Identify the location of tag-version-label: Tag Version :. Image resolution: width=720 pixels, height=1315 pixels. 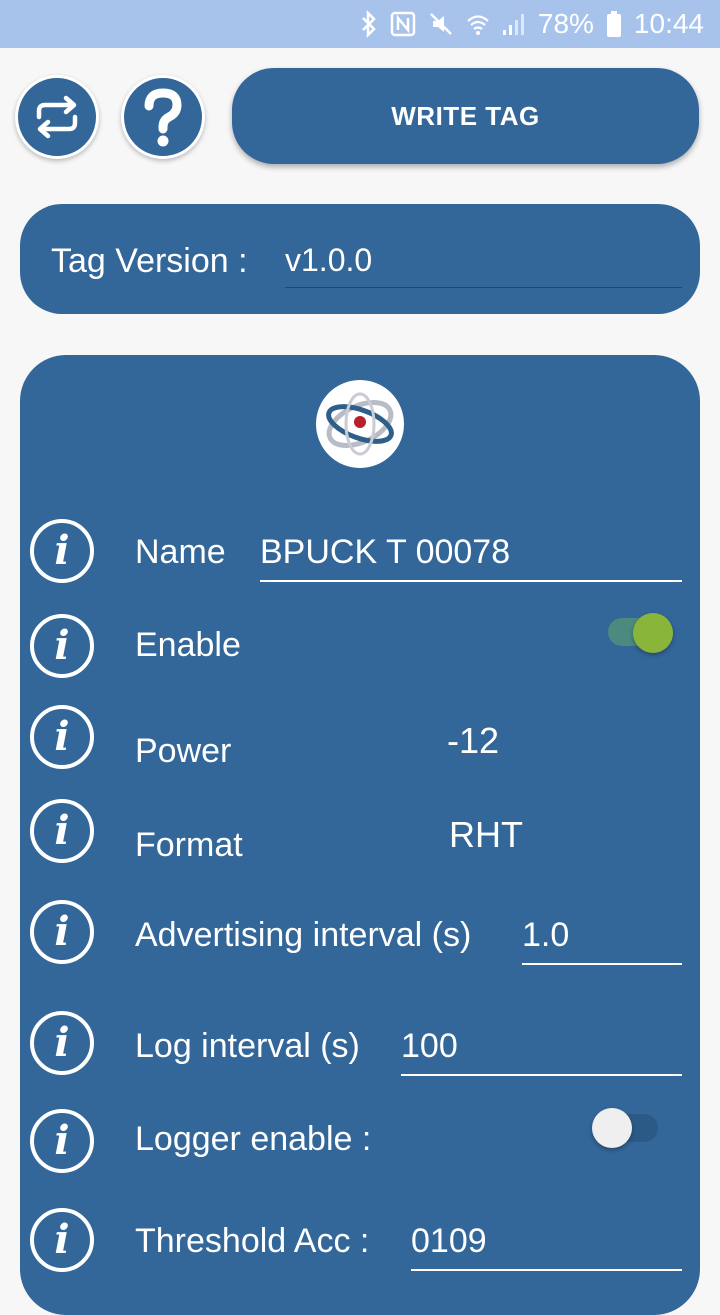
(149, 261).